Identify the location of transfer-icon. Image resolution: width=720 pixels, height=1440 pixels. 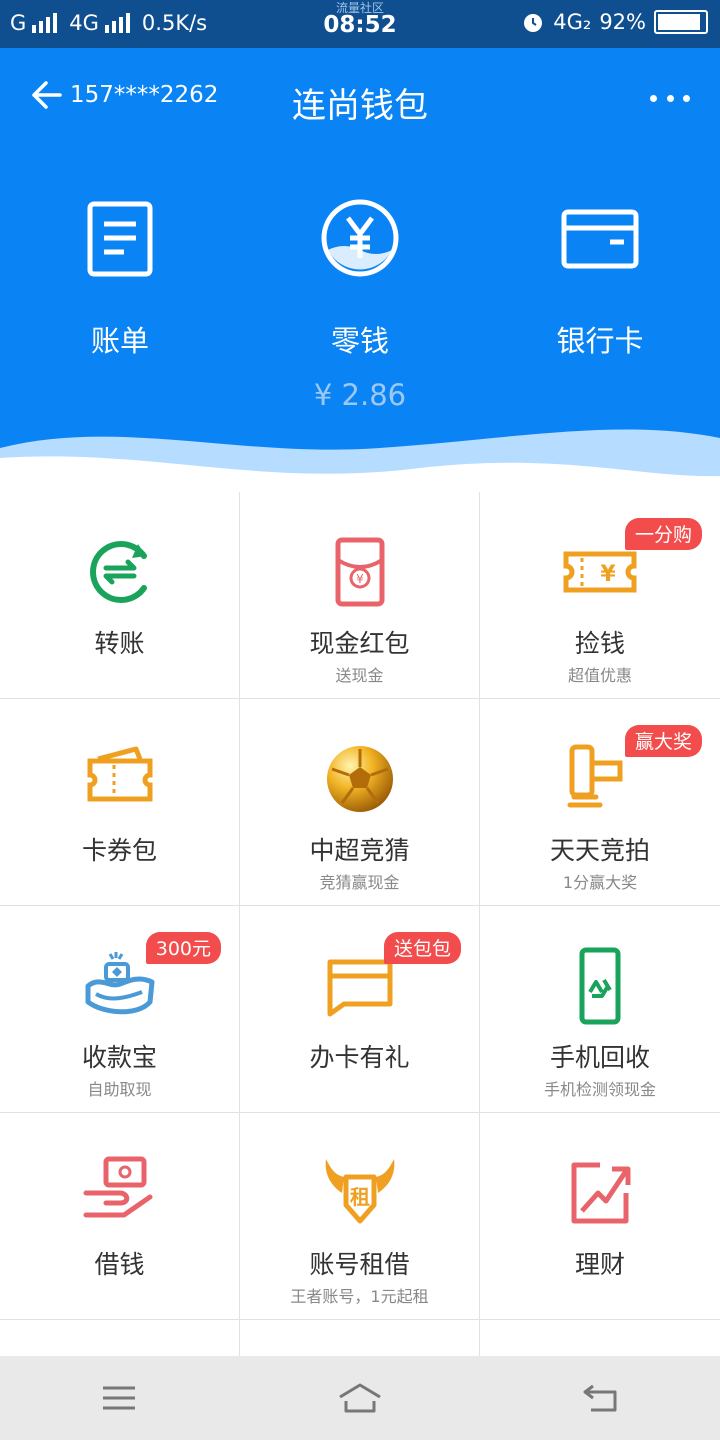
(118, 572).